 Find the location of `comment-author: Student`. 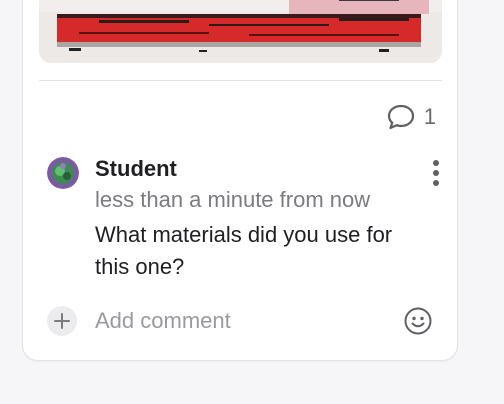

comment-author: Student is located at coordinates (136, 168).